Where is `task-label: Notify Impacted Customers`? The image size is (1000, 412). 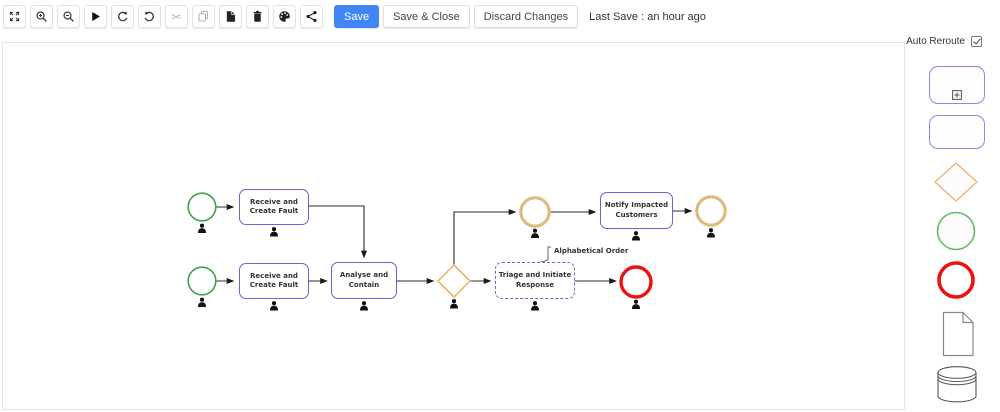 task-label: Notify Impacted Customers is located at coordinates (636, 210).